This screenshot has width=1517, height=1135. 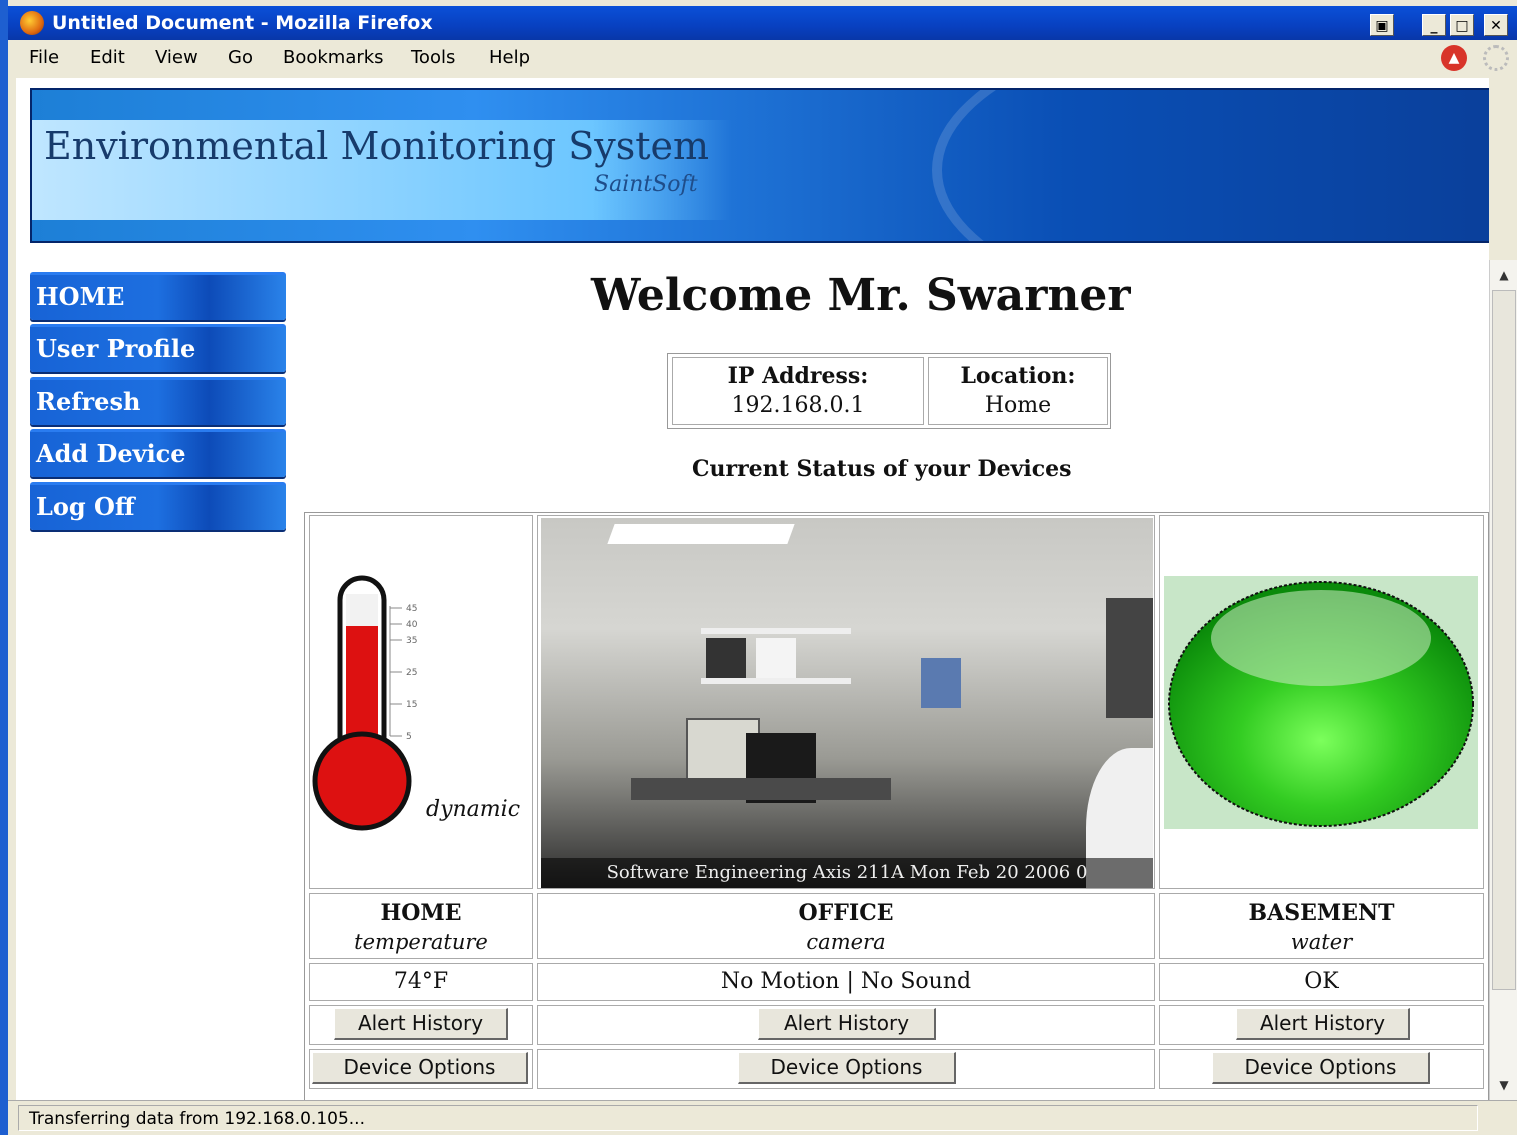 I want to click on window-title: Untitled Document - Mozilla Firefox, so click(x=242, y=23).